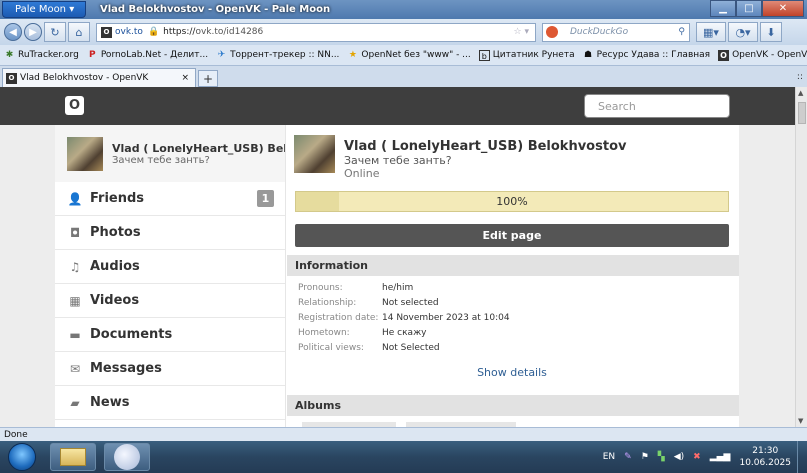 This screenshot has height=473, width=807. Describe the element at coordinates (720, 457) in the screenshot. I see `signal-icon: ▂▄▆` at that location.